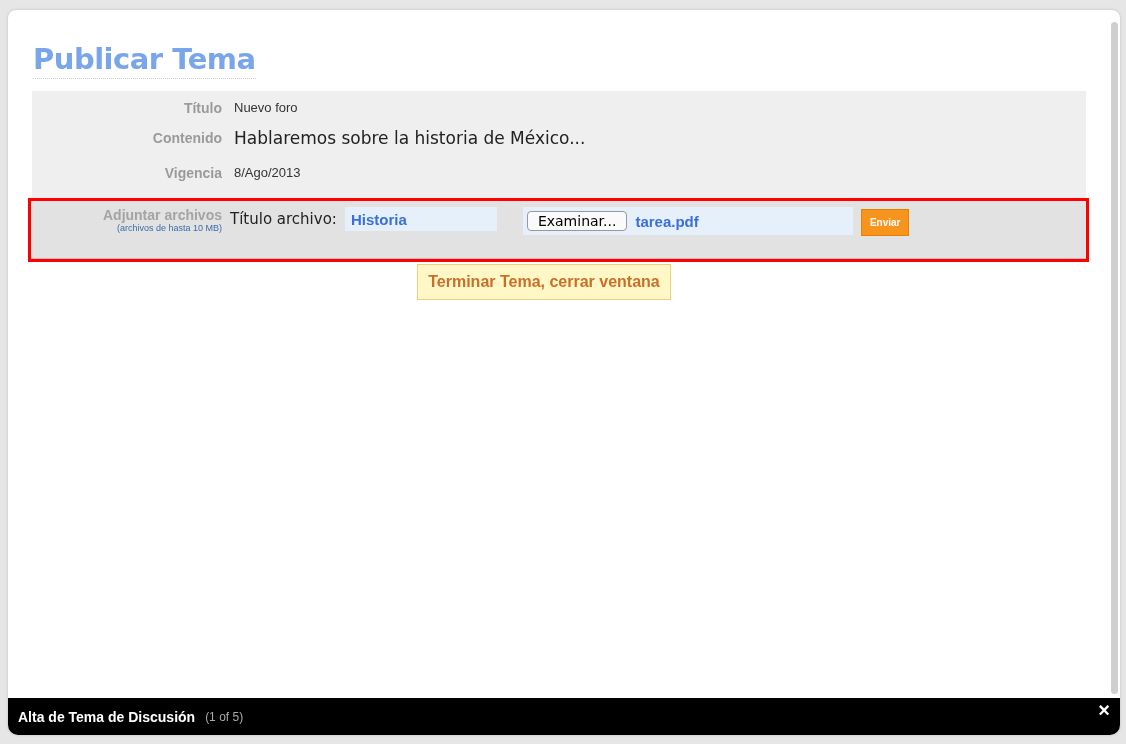 This screenshot has width=1126, height=744. What do you see at coordinates (107, 716) in the screenshot?
I see `footer-title: Alta de Tema de Discusión` at bounding box center [107, 716].